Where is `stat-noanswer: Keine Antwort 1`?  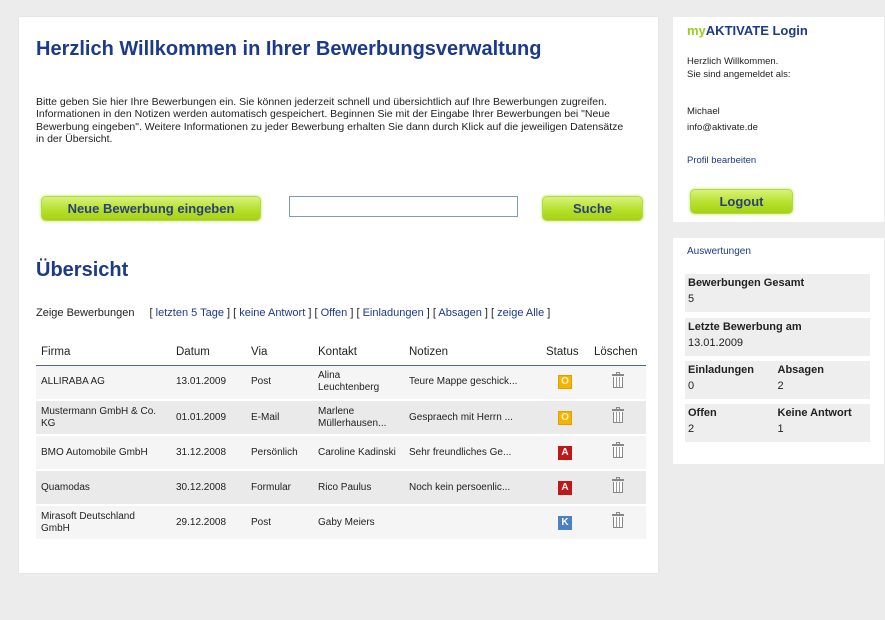 stat-noanswer: Keine Antwort 1 is located at coordinates (823, 421).